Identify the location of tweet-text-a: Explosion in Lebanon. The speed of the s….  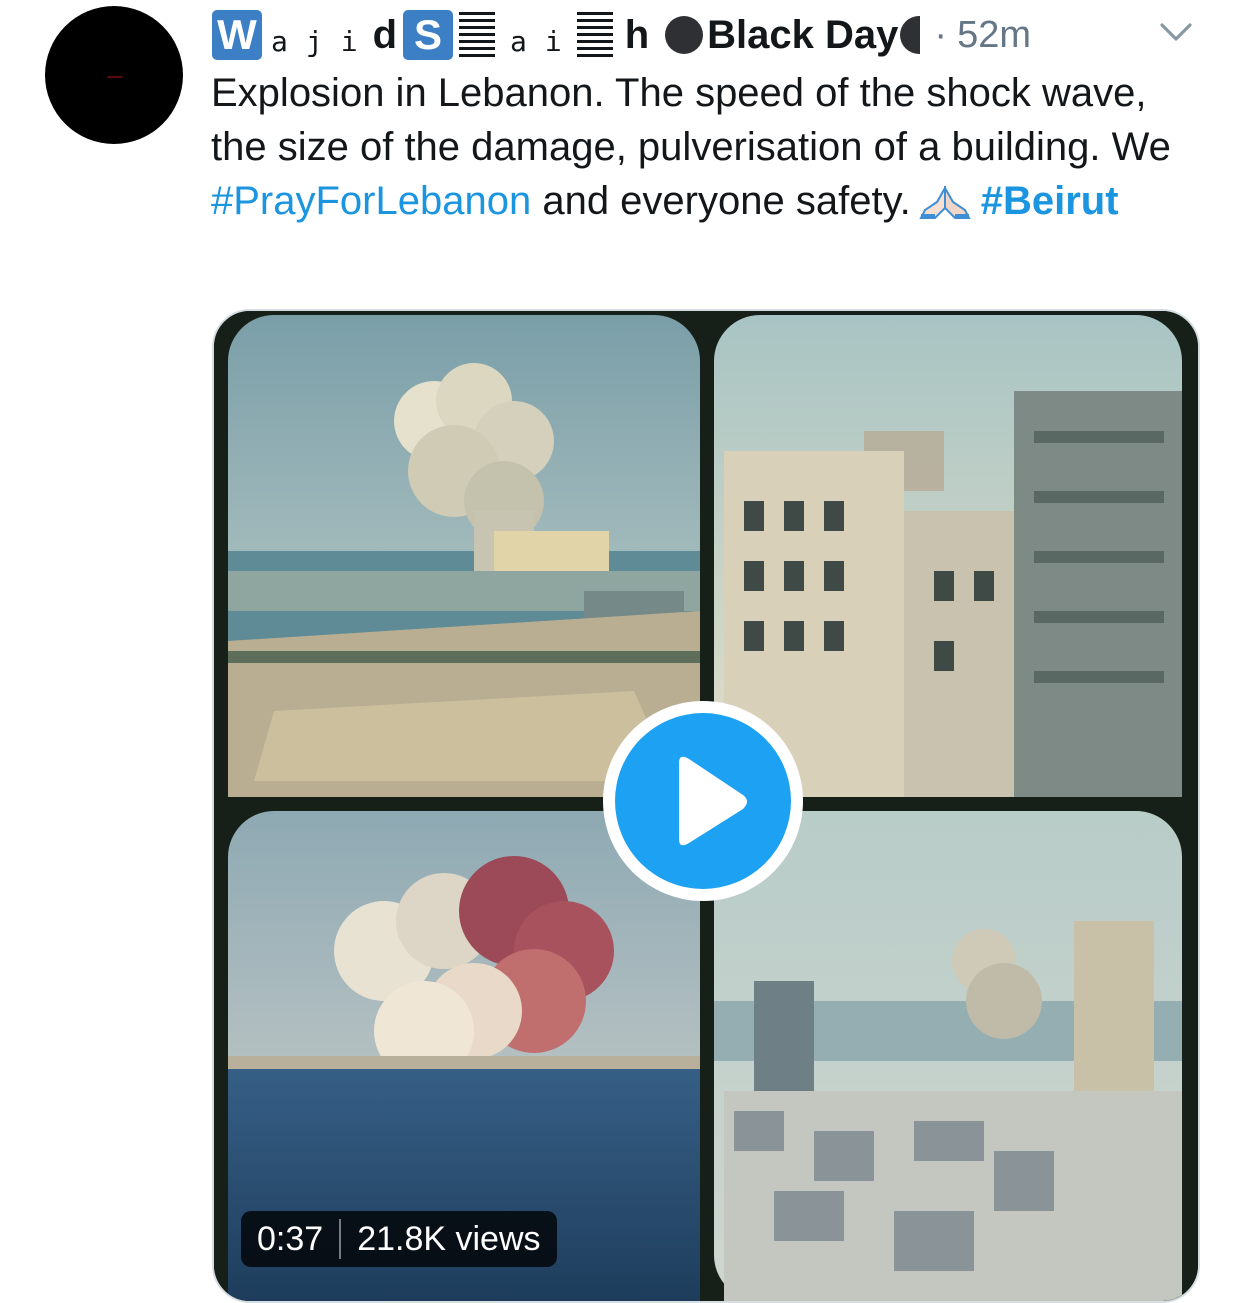
(691, 120).